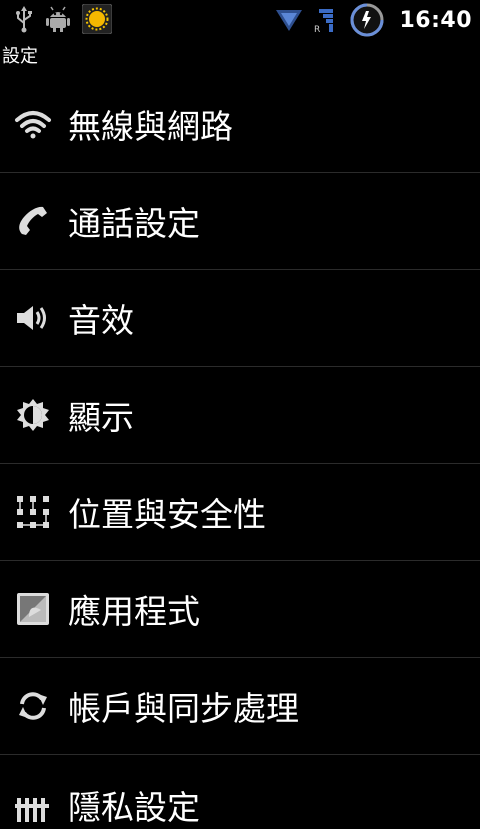 This screenshot has width=480, height=829. Describe the element at coordinates (240, 318) in the screenshot. I see `settings-item-sound: 音效` at that location.